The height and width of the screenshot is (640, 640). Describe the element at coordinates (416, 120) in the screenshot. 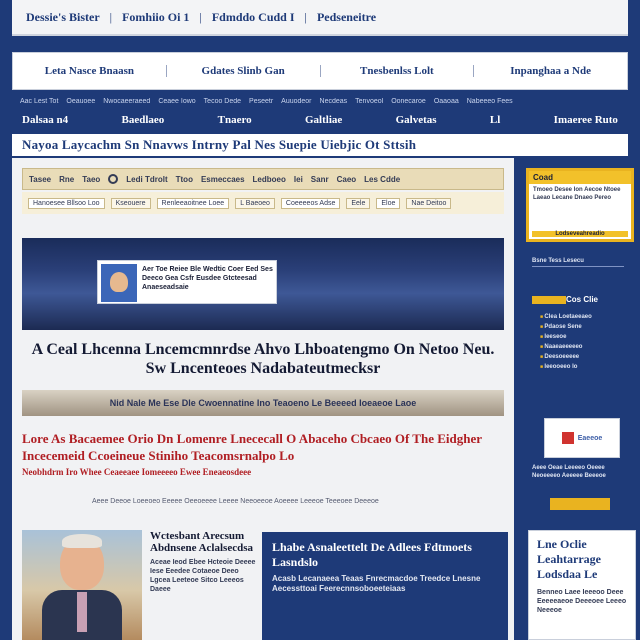

I see `main-nav-link: Galvetas` at that location.